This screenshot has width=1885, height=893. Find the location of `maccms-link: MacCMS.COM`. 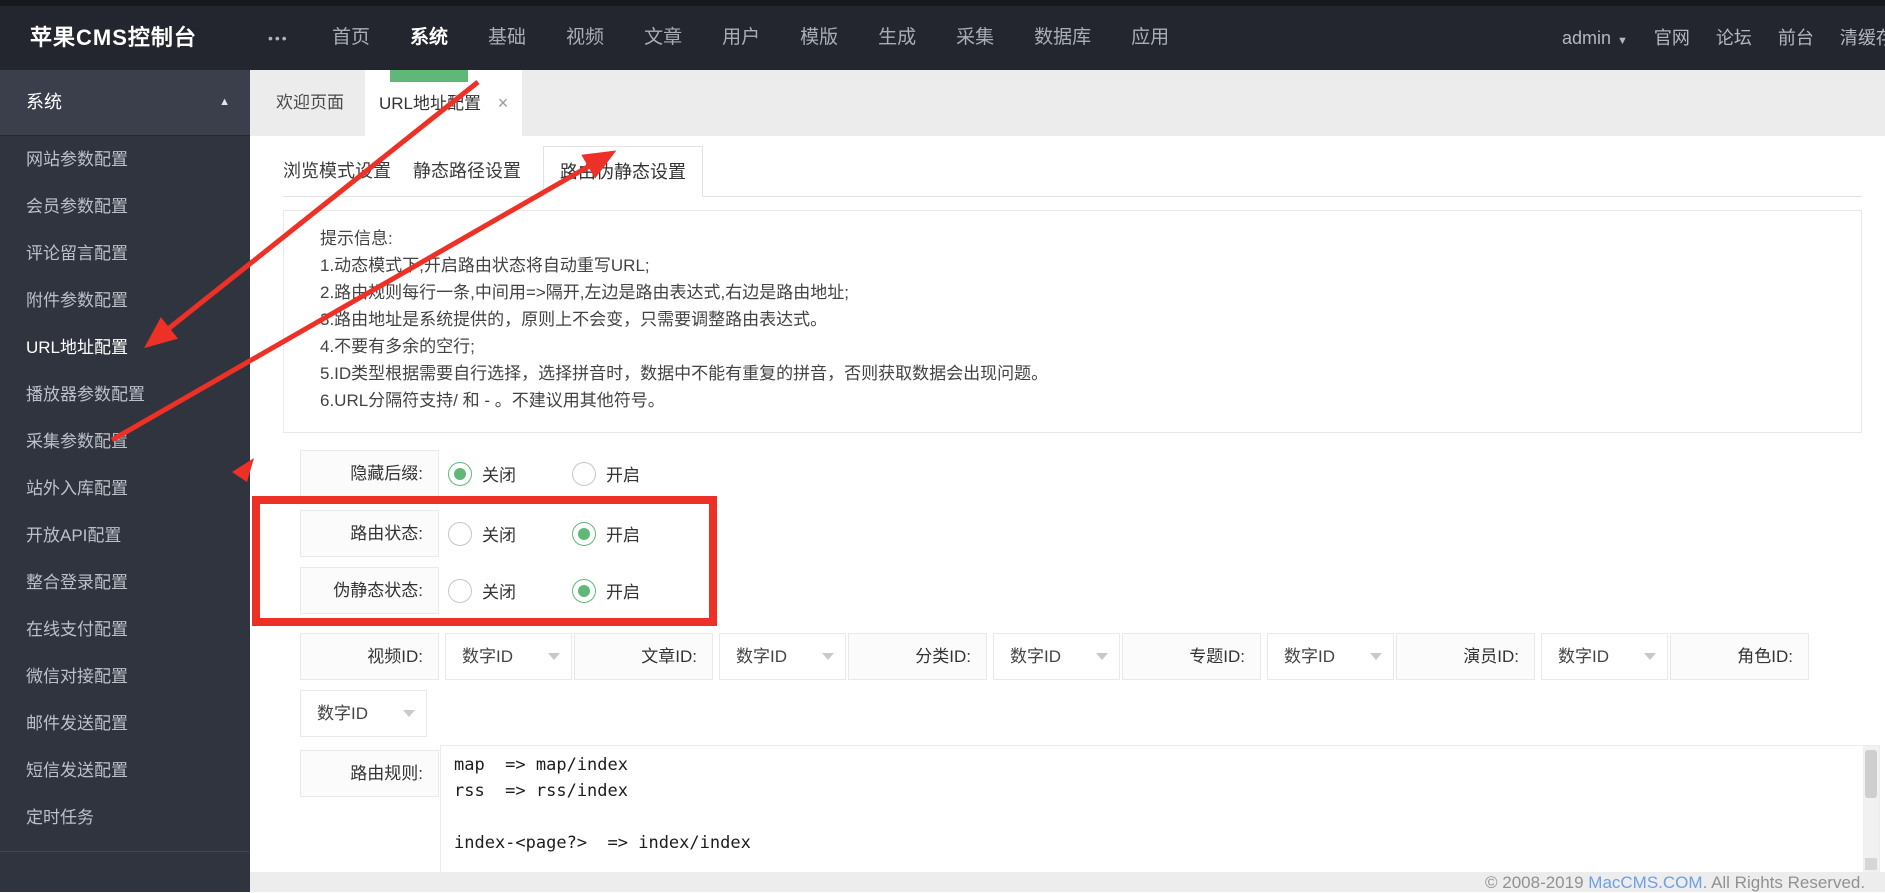

maccms-link: MacCMS.COM is located at coordinates (1645, 882).